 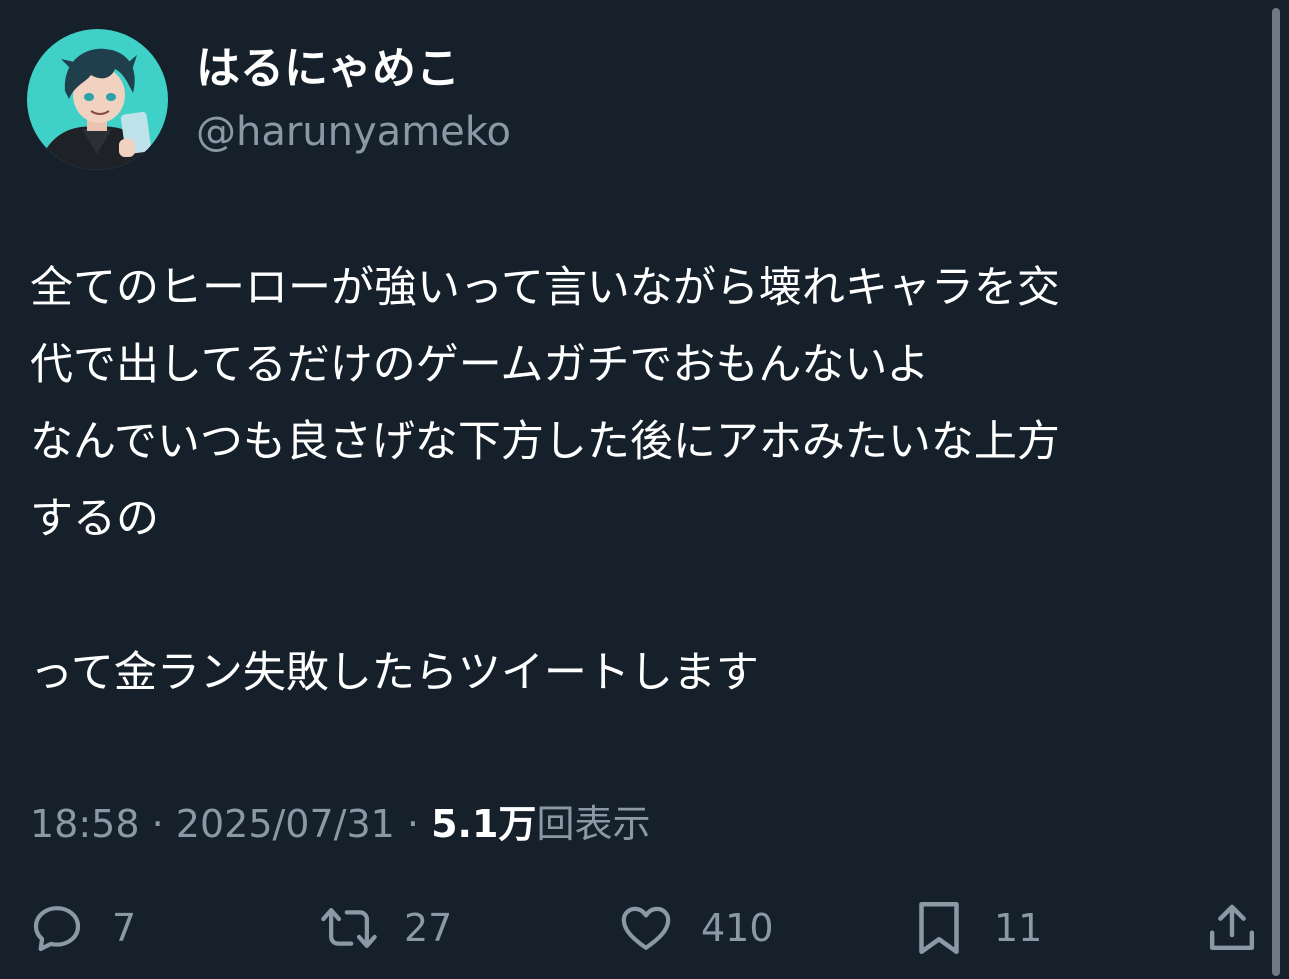 What do you see at coordinates (484, 824) in the screenshot?
I see `views-count: 5.1万` at bounding box center [484, 824].